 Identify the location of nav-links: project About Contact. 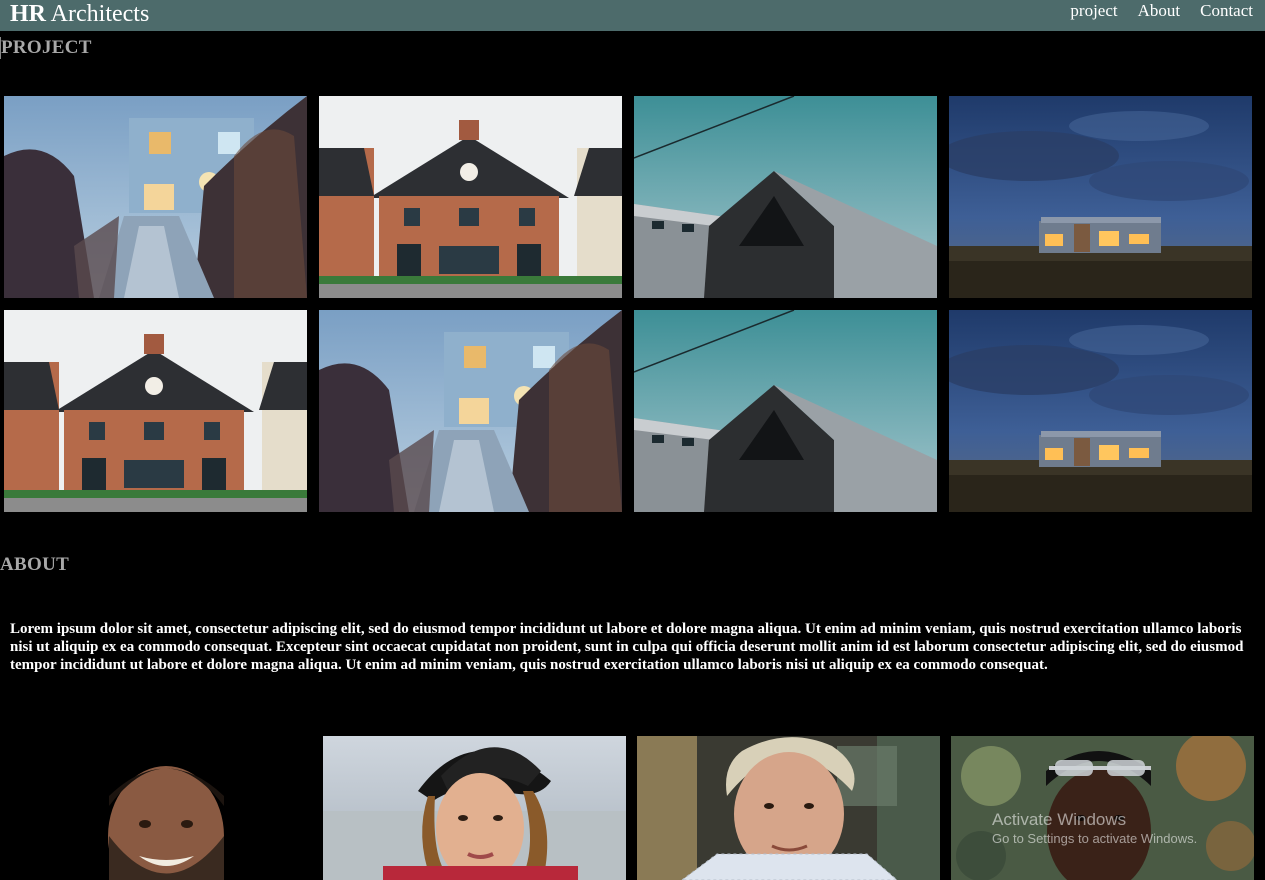
(1161, 15).